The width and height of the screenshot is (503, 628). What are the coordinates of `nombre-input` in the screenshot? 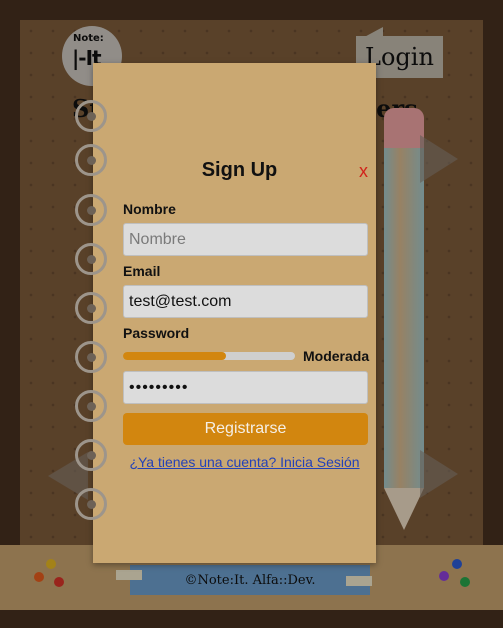 It's located at (245, 239).